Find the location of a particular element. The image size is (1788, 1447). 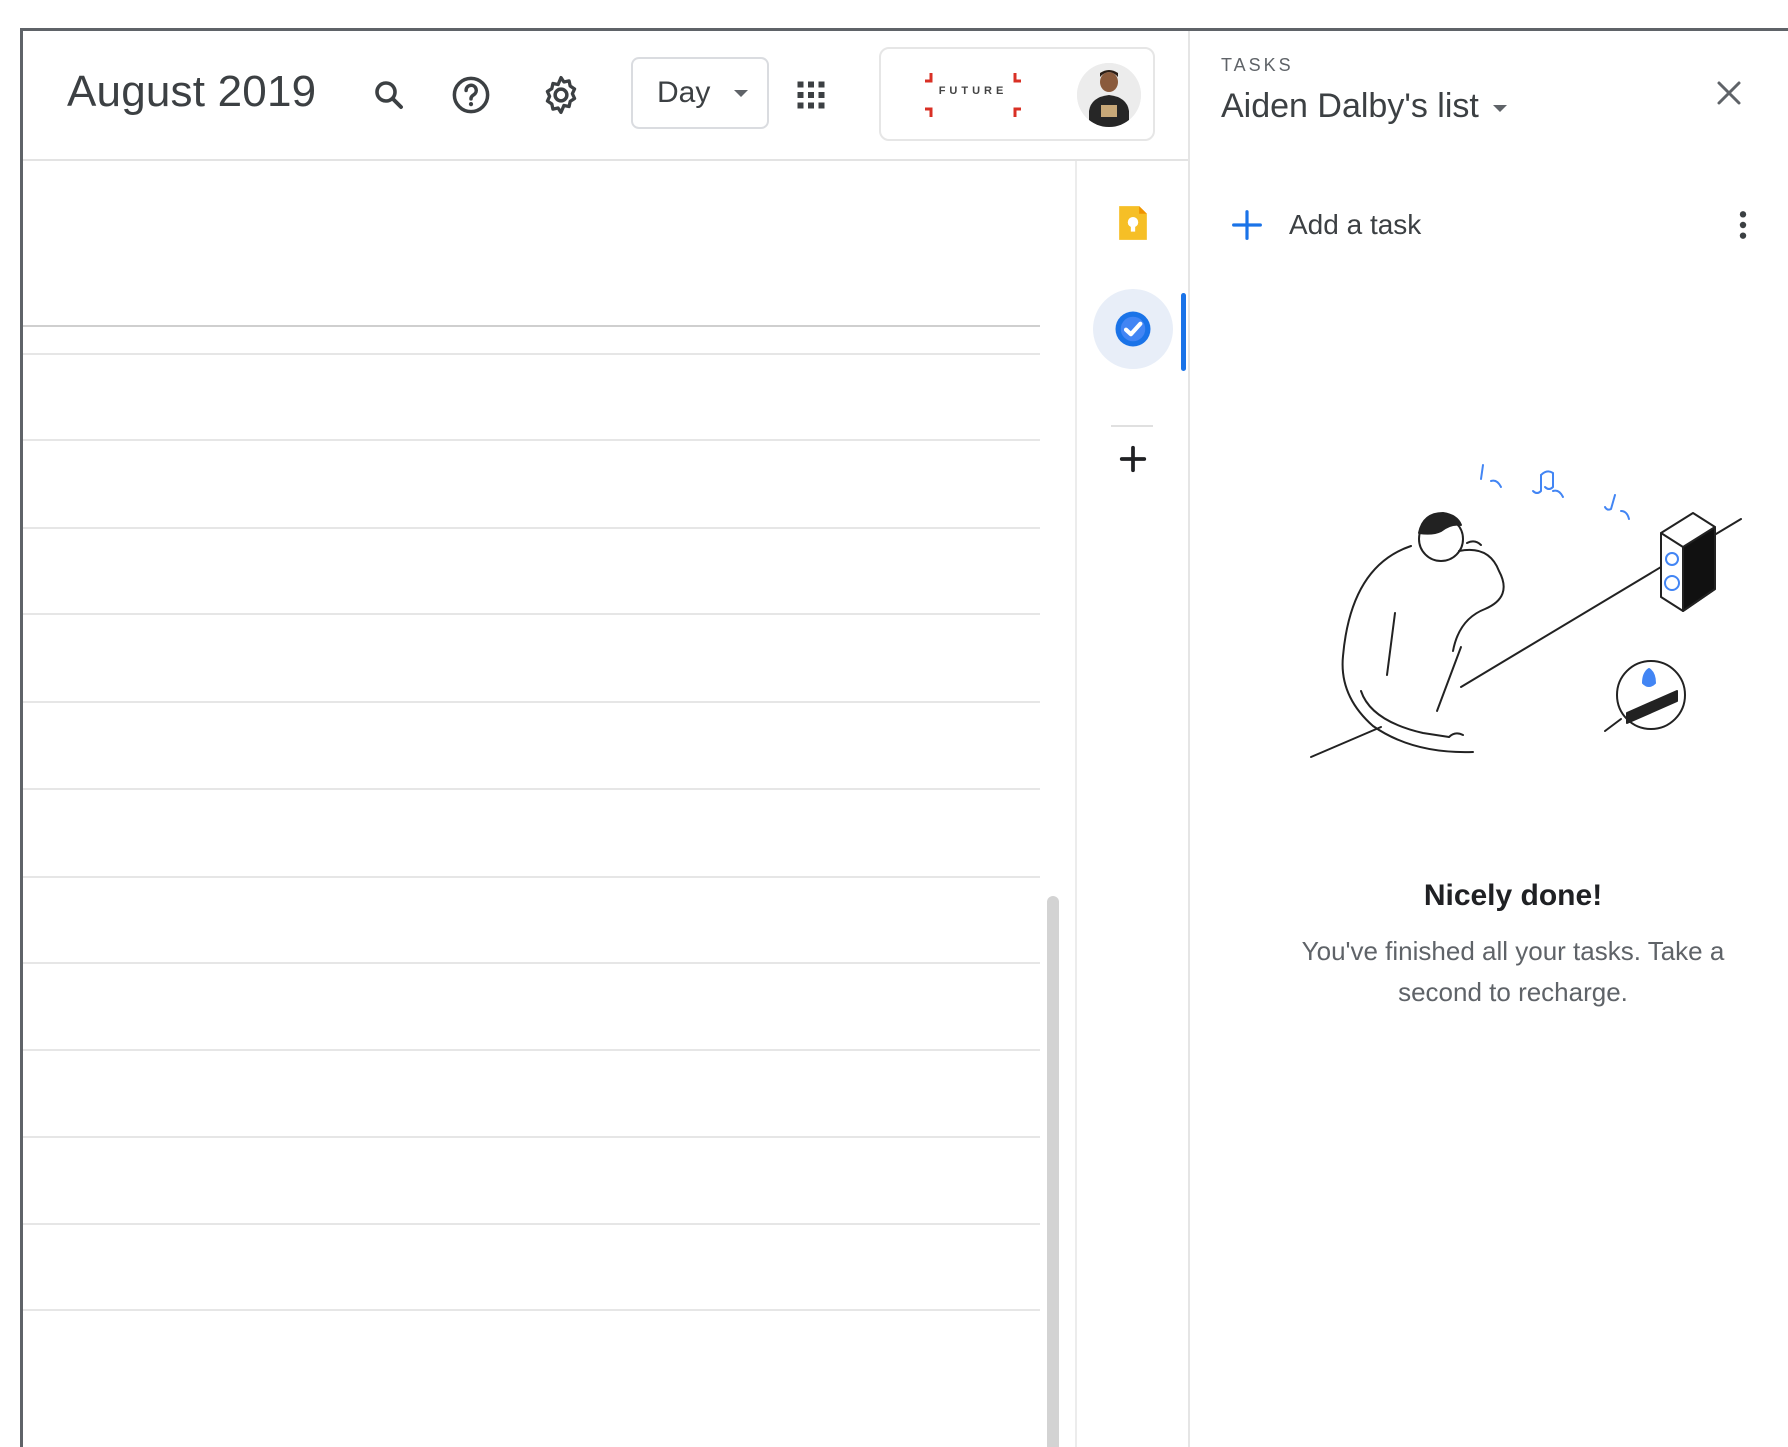

view-selector: Day is located at coordinates (700, 93).